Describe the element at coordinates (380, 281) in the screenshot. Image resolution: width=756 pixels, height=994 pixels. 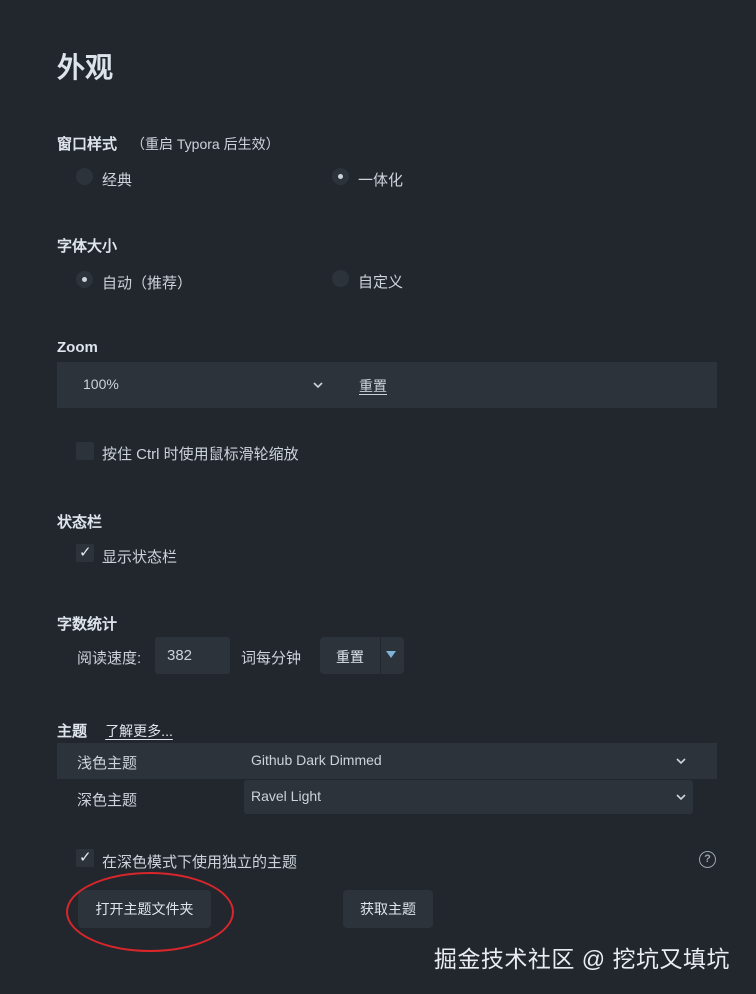
I see `font-size-custom-label: 自定义` at that location.